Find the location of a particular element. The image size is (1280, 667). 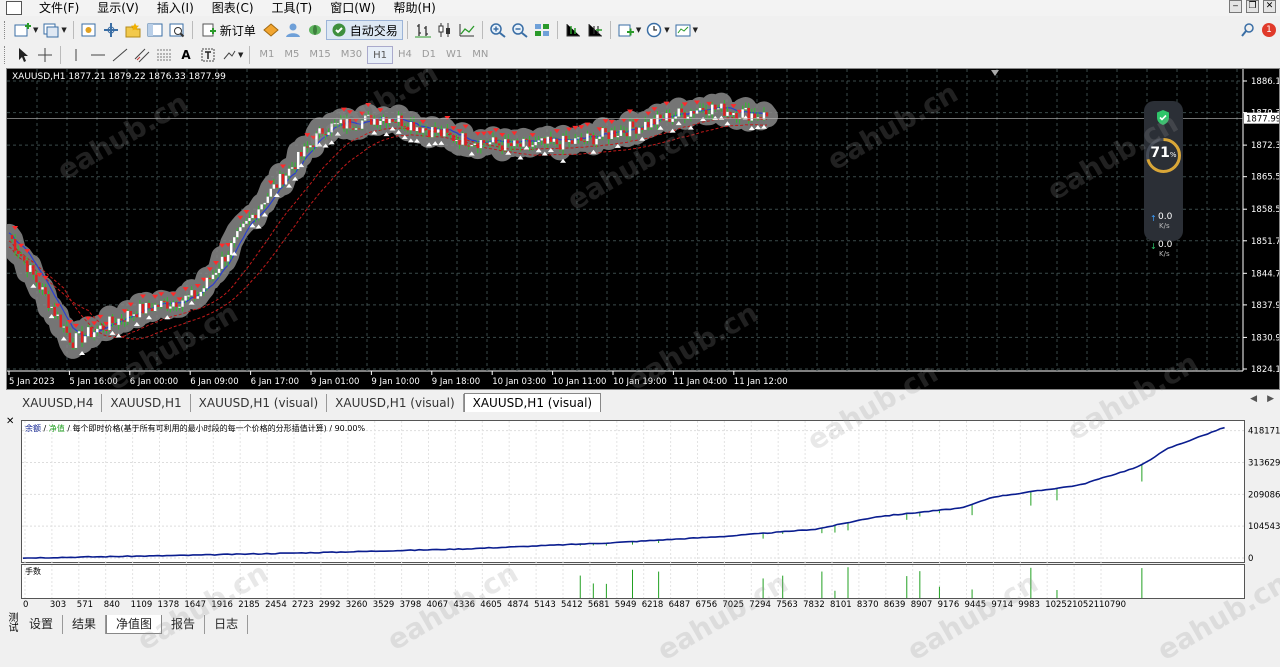

minimize-button: ‒ is located at coordinates (1235, 6).